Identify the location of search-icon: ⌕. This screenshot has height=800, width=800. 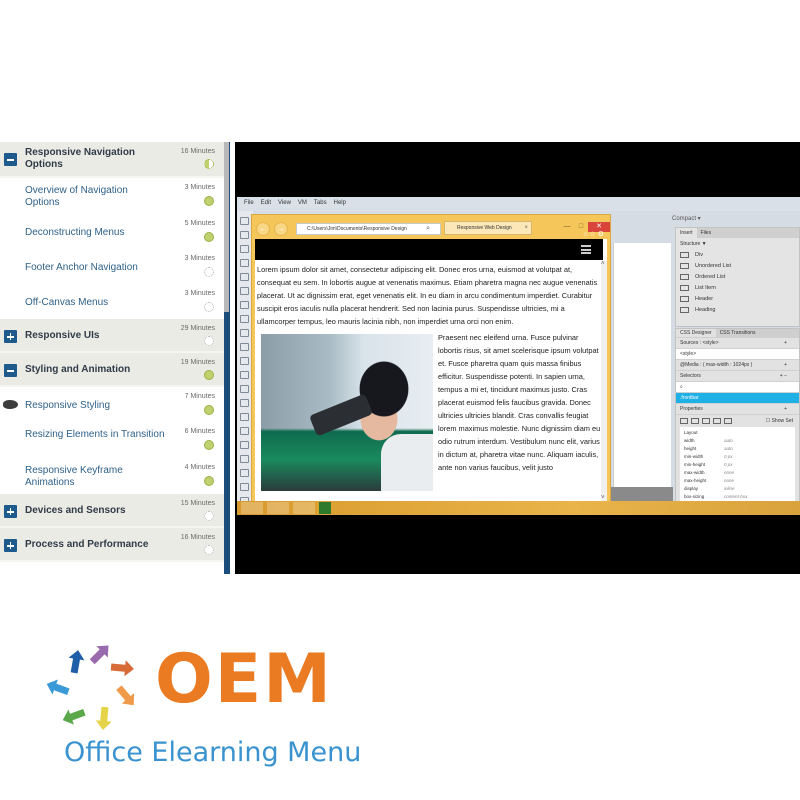
(428, 229).